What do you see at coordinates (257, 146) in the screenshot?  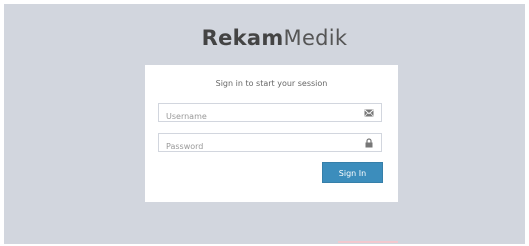 I see `password-input` at bounding box center [257, 146].